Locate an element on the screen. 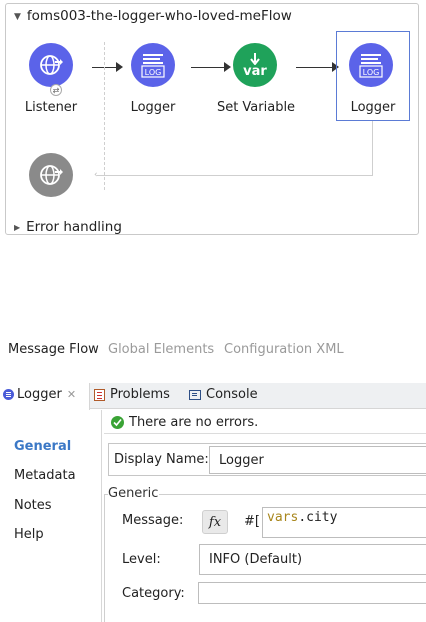  response-node is located at coordinates (51, 175).